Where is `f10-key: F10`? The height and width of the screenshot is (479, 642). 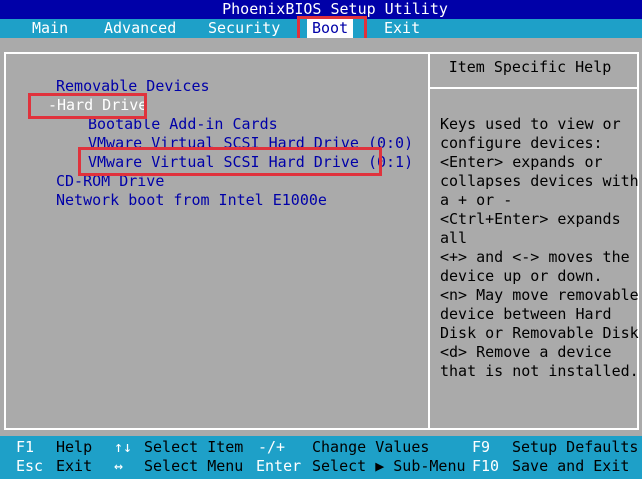 f10-key: F10 is located at coordinates (486, 466).